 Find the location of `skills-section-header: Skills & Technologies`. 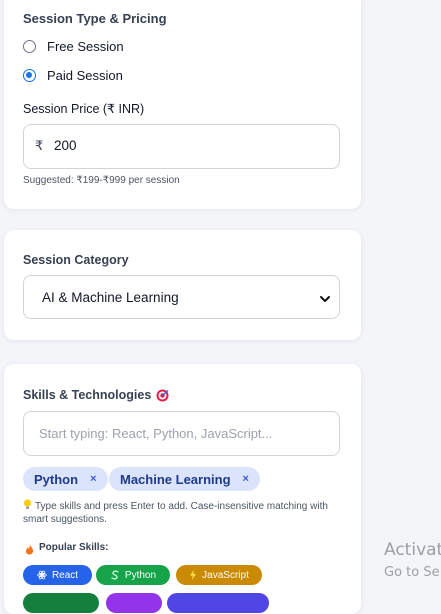

skills-section-header: Skills & Technologies is located at coordinates (96, 395).